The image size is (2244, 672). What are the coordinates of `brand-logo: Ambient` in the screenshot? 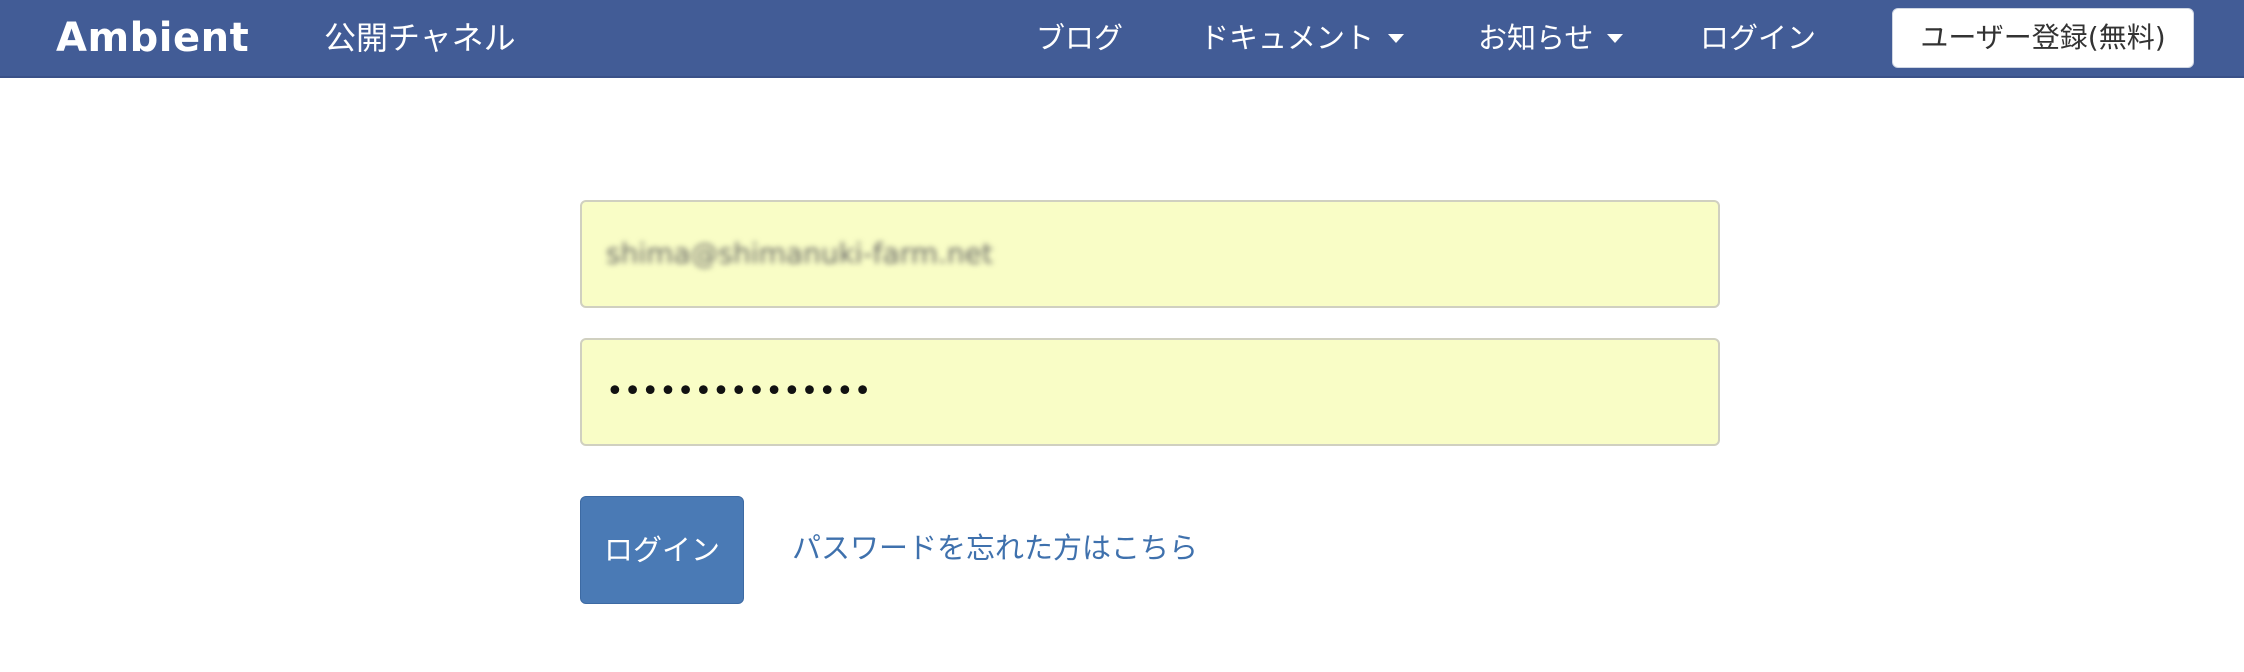 It's located at (152, 38).